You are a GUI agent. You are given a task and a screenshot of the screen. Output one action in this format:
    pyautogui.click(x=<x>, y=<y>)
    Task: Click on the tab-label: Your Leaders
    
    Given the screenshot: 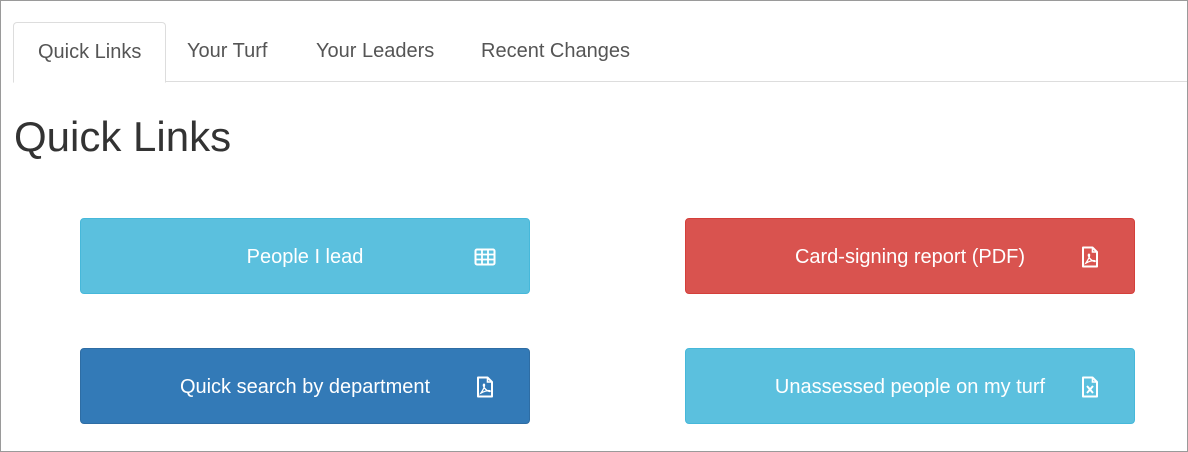 What is the action you would take?
    pyautogui.click(x=375, y=51)
    